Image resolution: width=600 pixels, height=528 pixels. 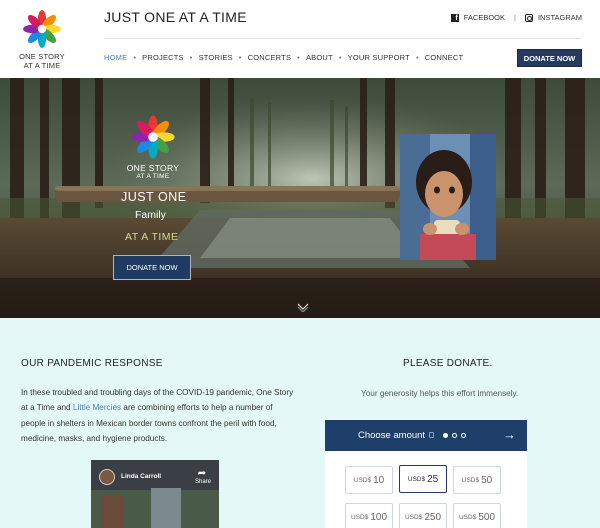 I want to click on share-button: ➦ Share, so click(x=203, y=477).